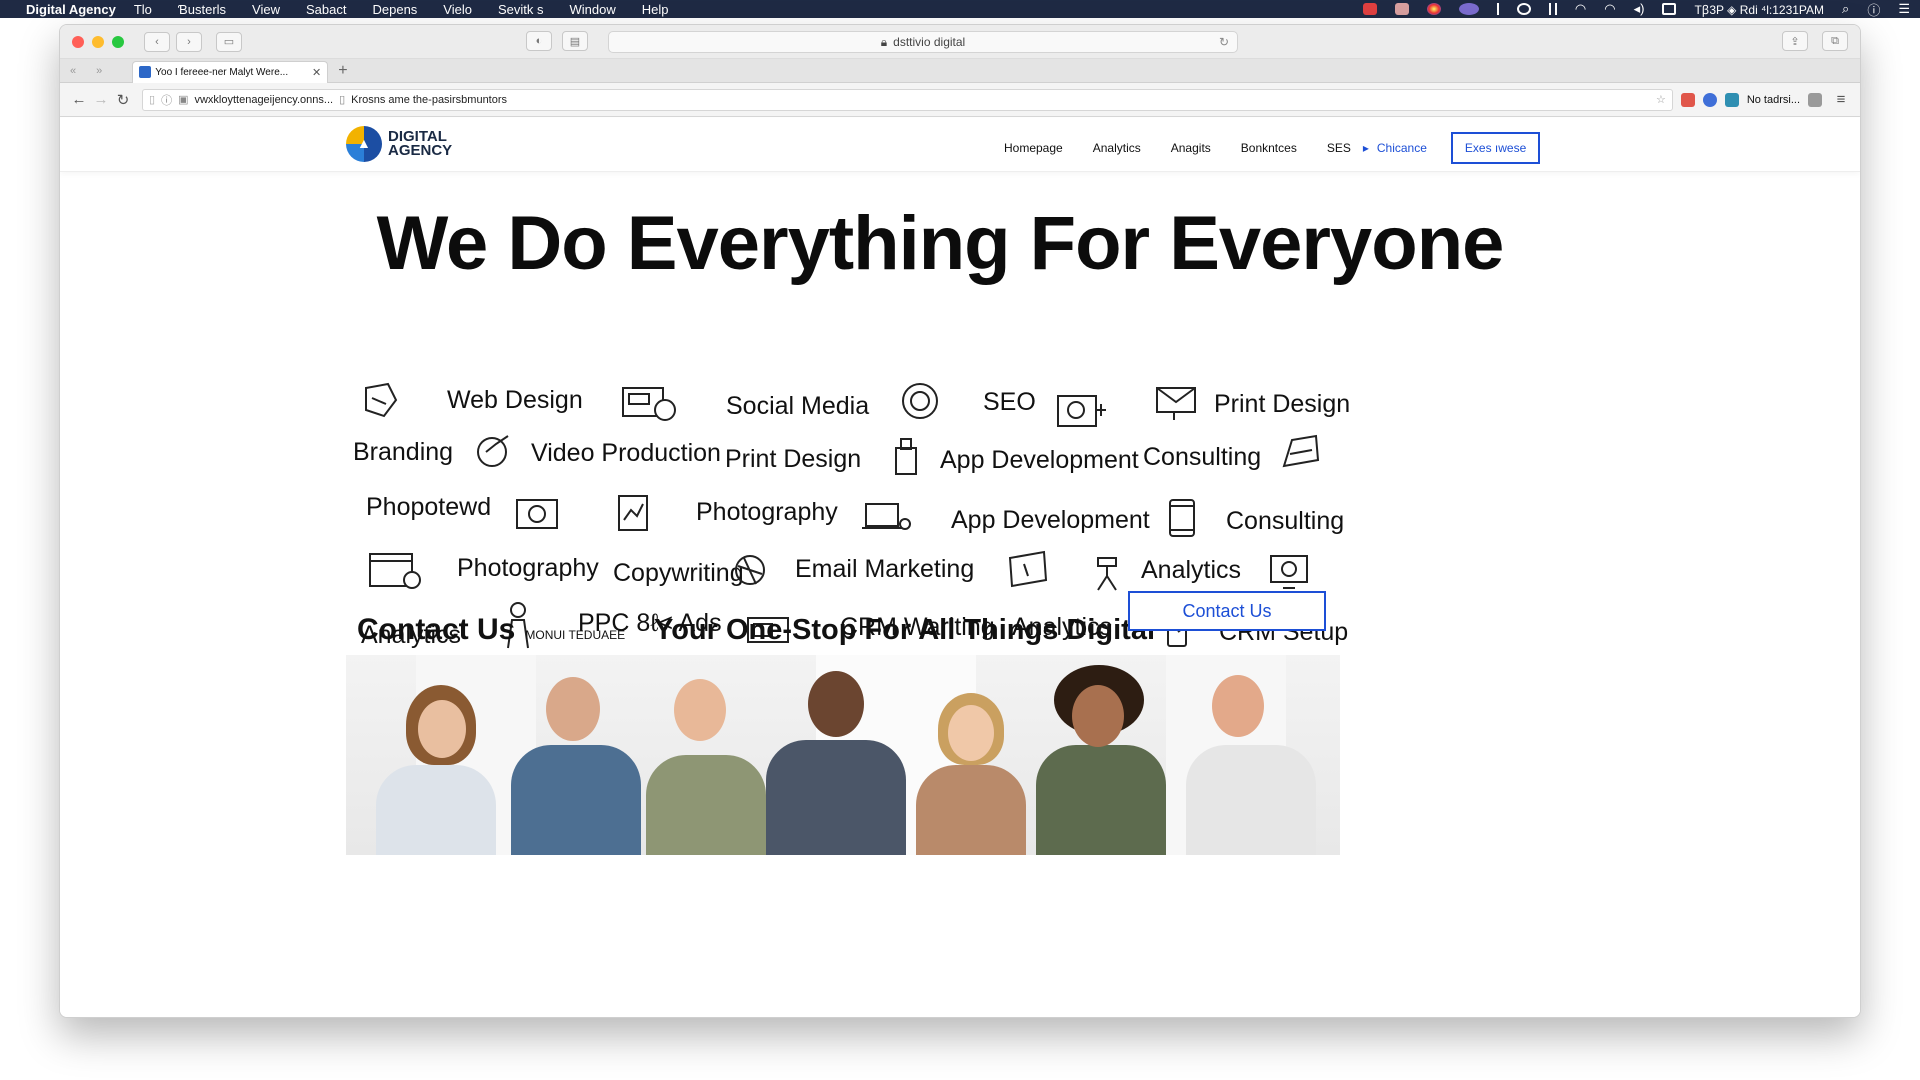  I want to click on bookmark-star-icon: ☆, so click(1661, 99).